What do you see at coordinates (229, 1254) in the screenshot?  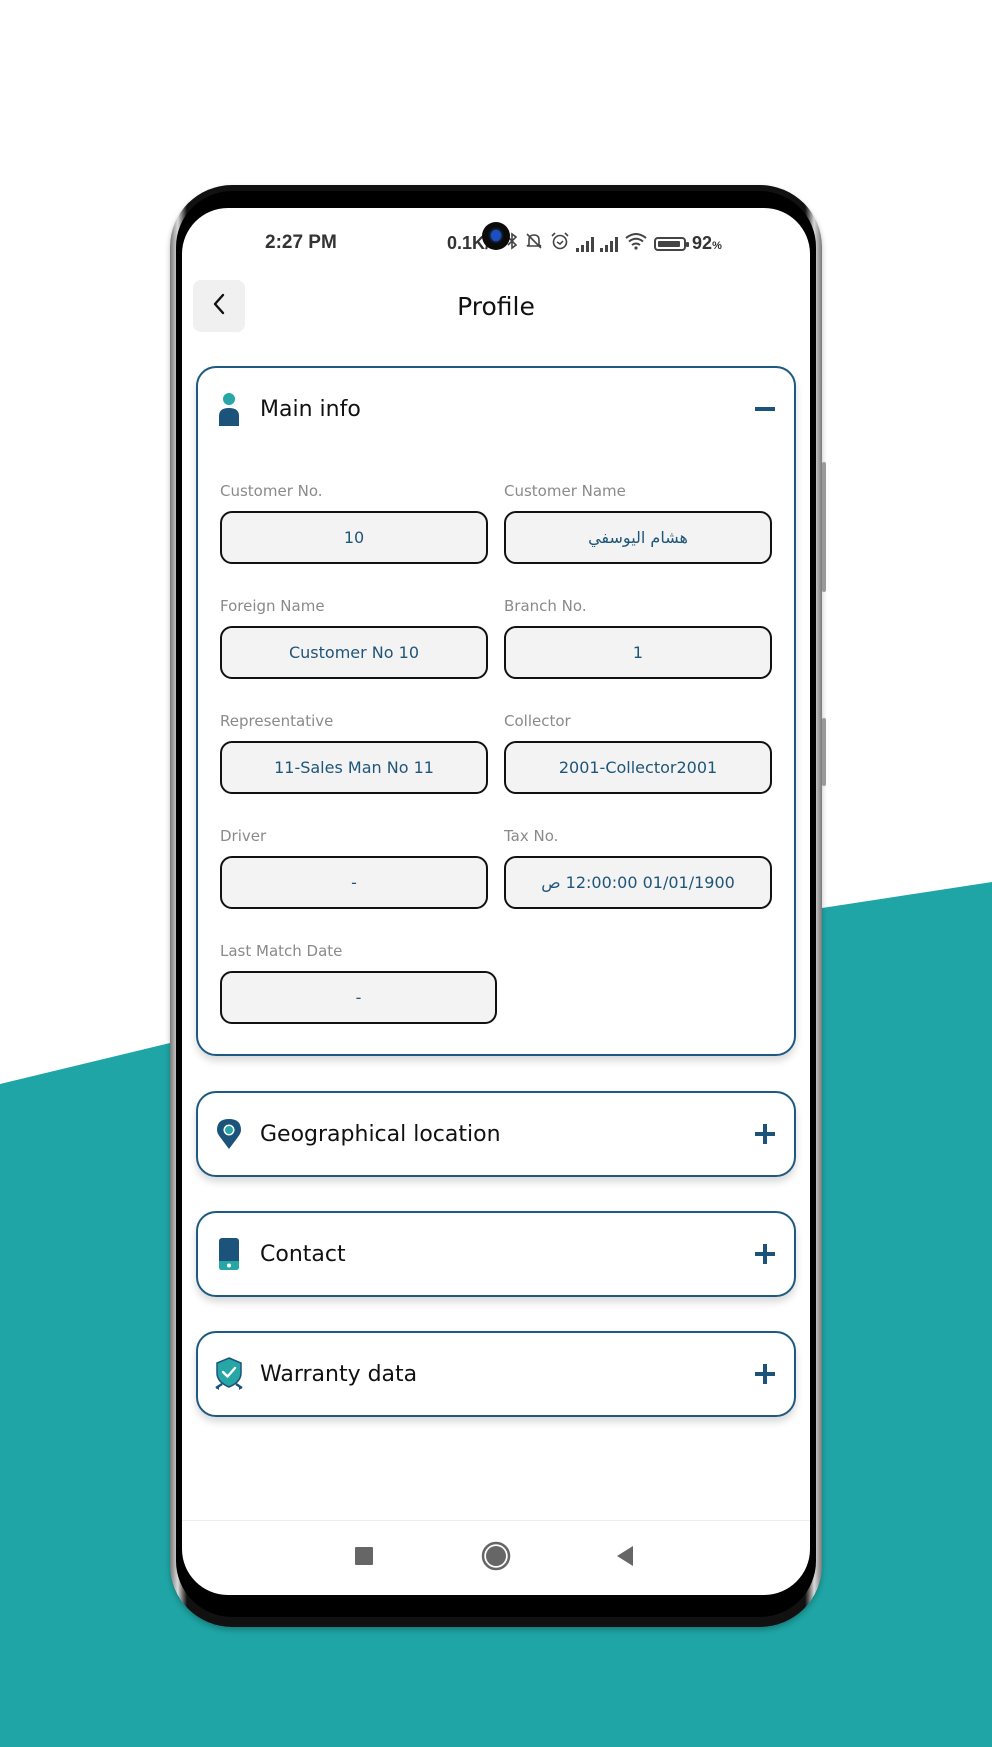 I see `phone-icon` at bounding box center [229, 1254].